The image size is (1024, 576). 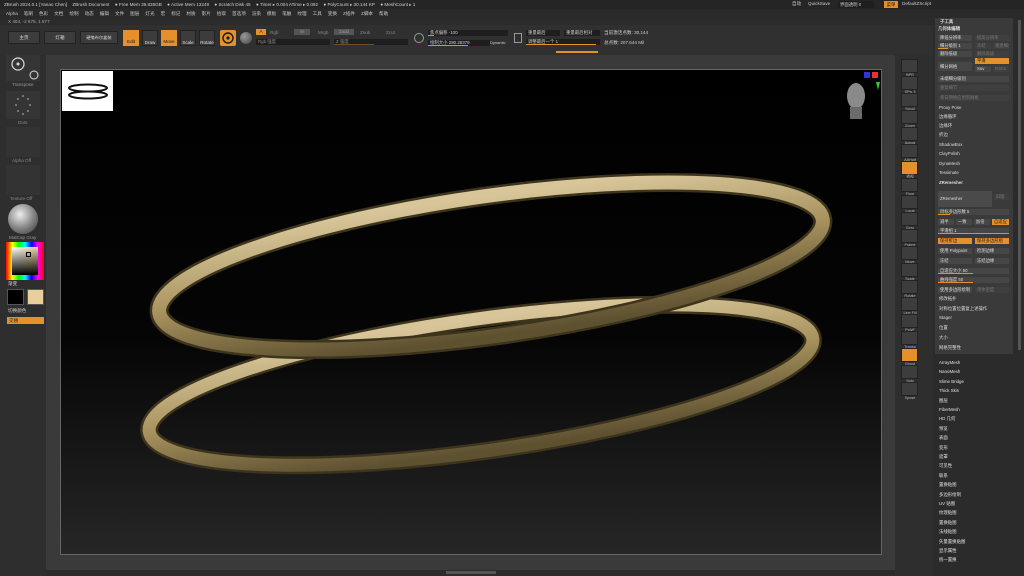 What do you see at coordinates (163, 13) in the screenshot?
I see `menu-item: 宏` at bounding box center [163, 13].